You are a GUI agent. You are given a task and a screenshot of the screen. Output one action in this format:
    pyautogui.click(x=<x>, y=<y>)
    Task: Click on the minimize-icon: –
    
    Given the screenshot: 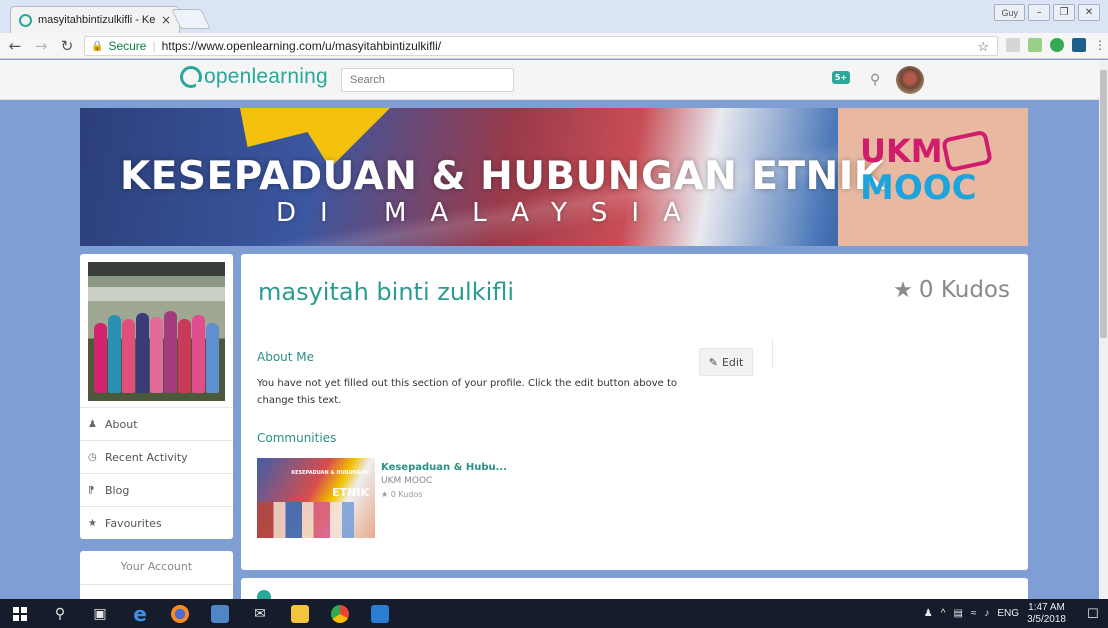 What is the action you would take?
    pyautogui.click(x=1039, y=12)
    